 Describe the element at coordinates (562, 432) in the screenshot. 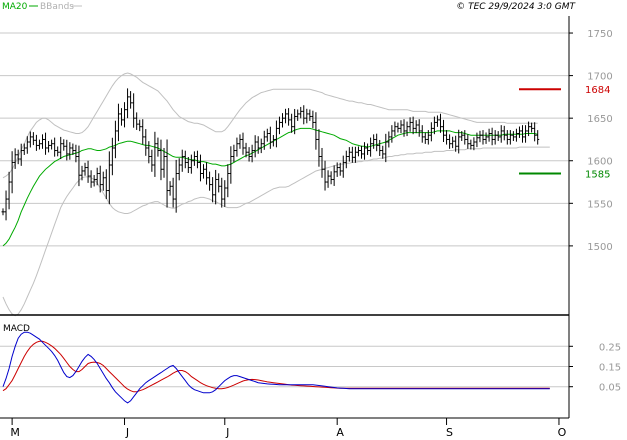

I see `month-label: O` at that location.